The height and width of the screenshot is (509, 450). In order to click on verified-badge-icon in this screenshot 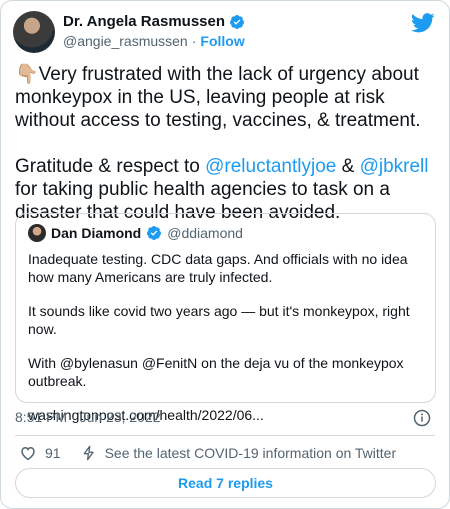, I will do `click(237, 21)`.